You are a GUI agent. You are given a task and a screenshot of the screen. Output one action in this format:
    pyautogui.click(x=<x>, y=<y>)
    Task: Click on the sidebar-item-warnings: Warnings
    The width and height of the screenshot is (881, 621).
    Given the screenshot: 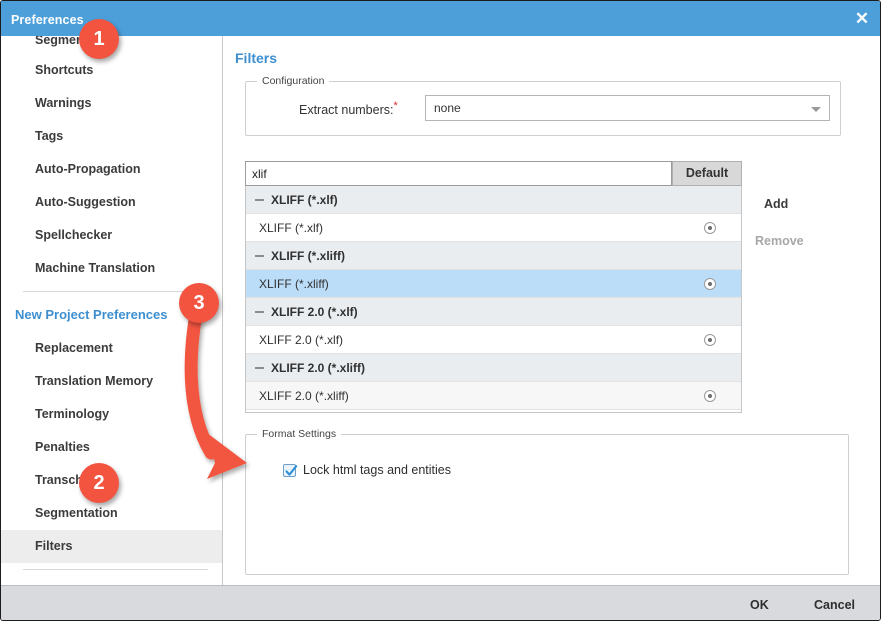 What is the action you would take?
    pyautogui.click(x=111, y=103)
    